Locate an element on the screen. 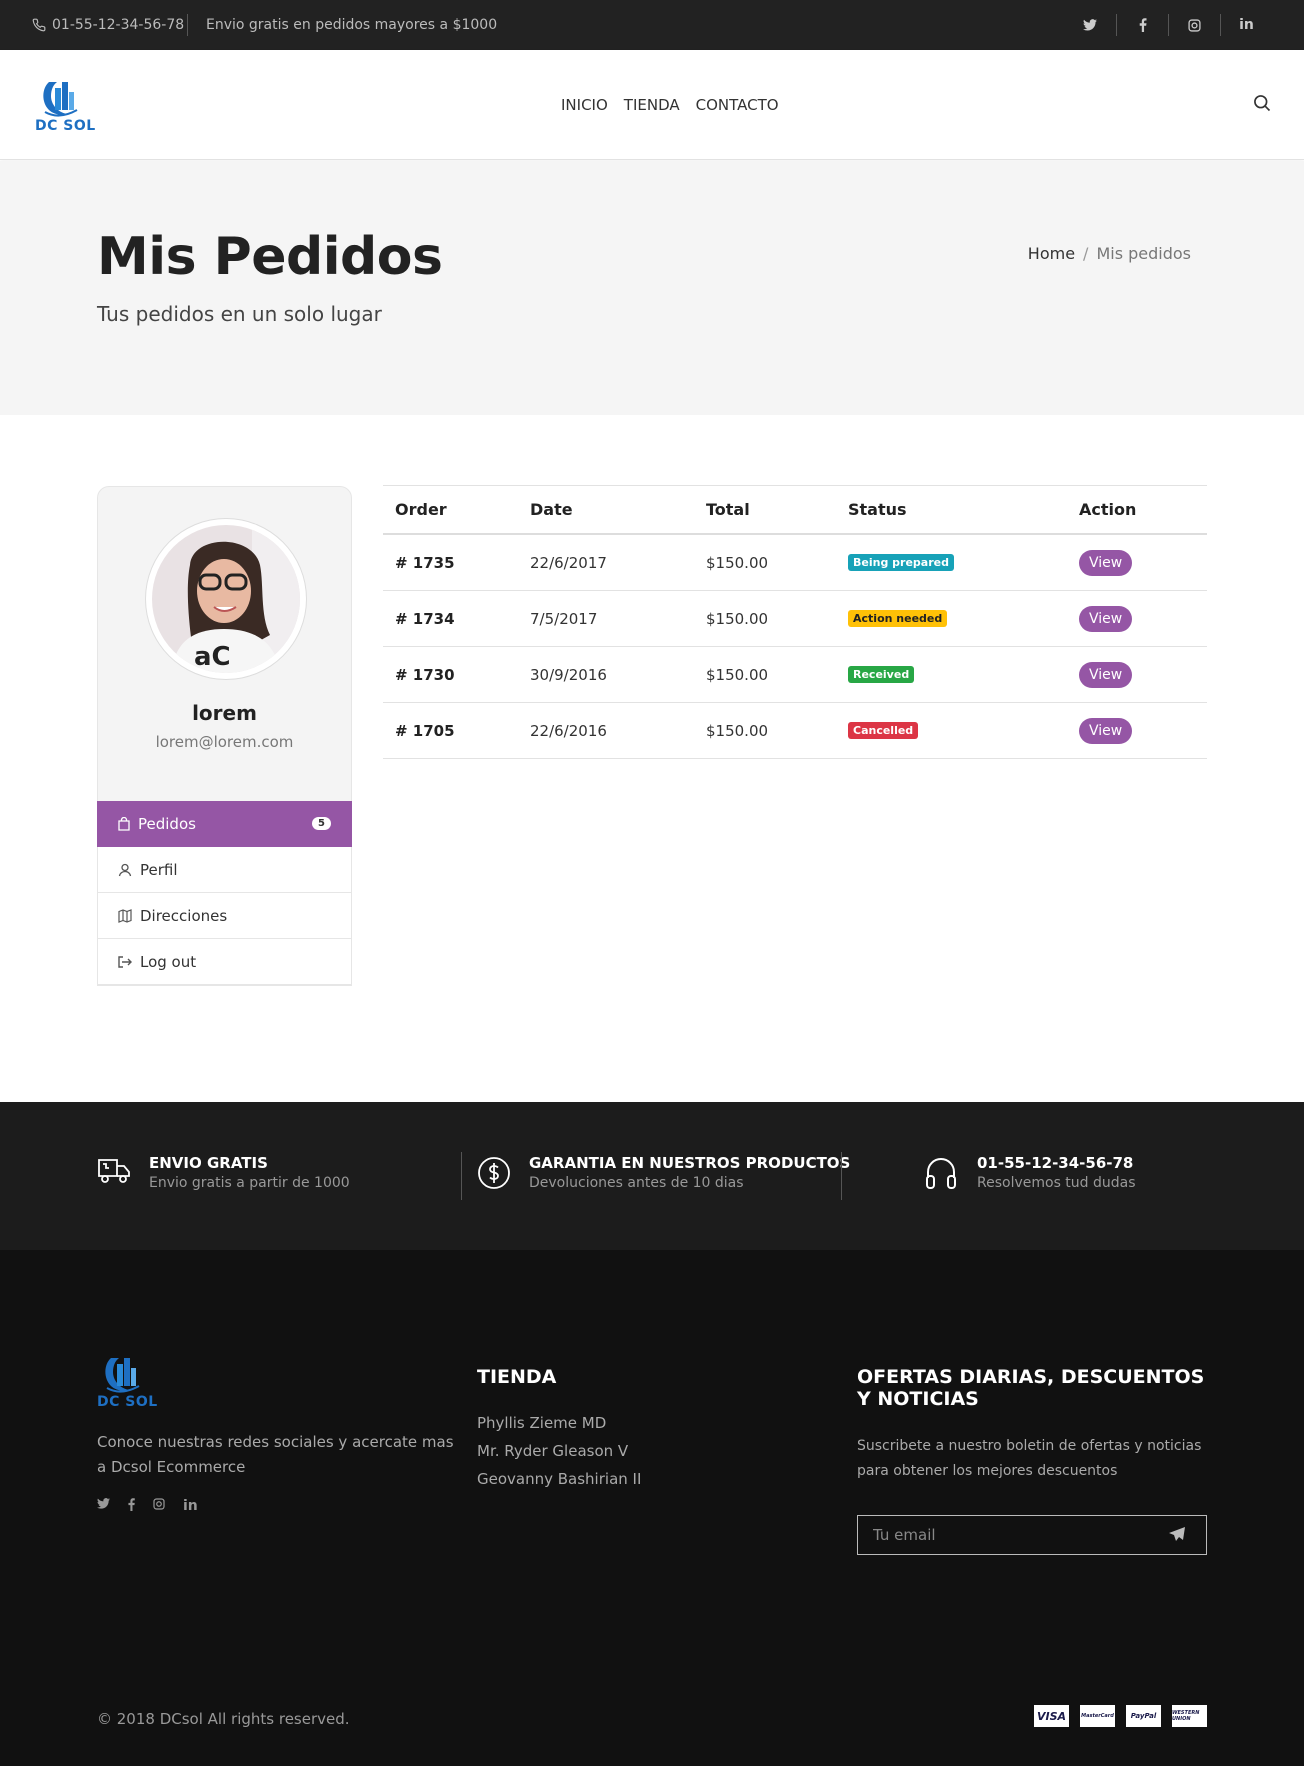 The height and width of the screenshot is (1766, 1304). breadcrumb: Home / Mis pedidos is located at coordinates (1109, 253).